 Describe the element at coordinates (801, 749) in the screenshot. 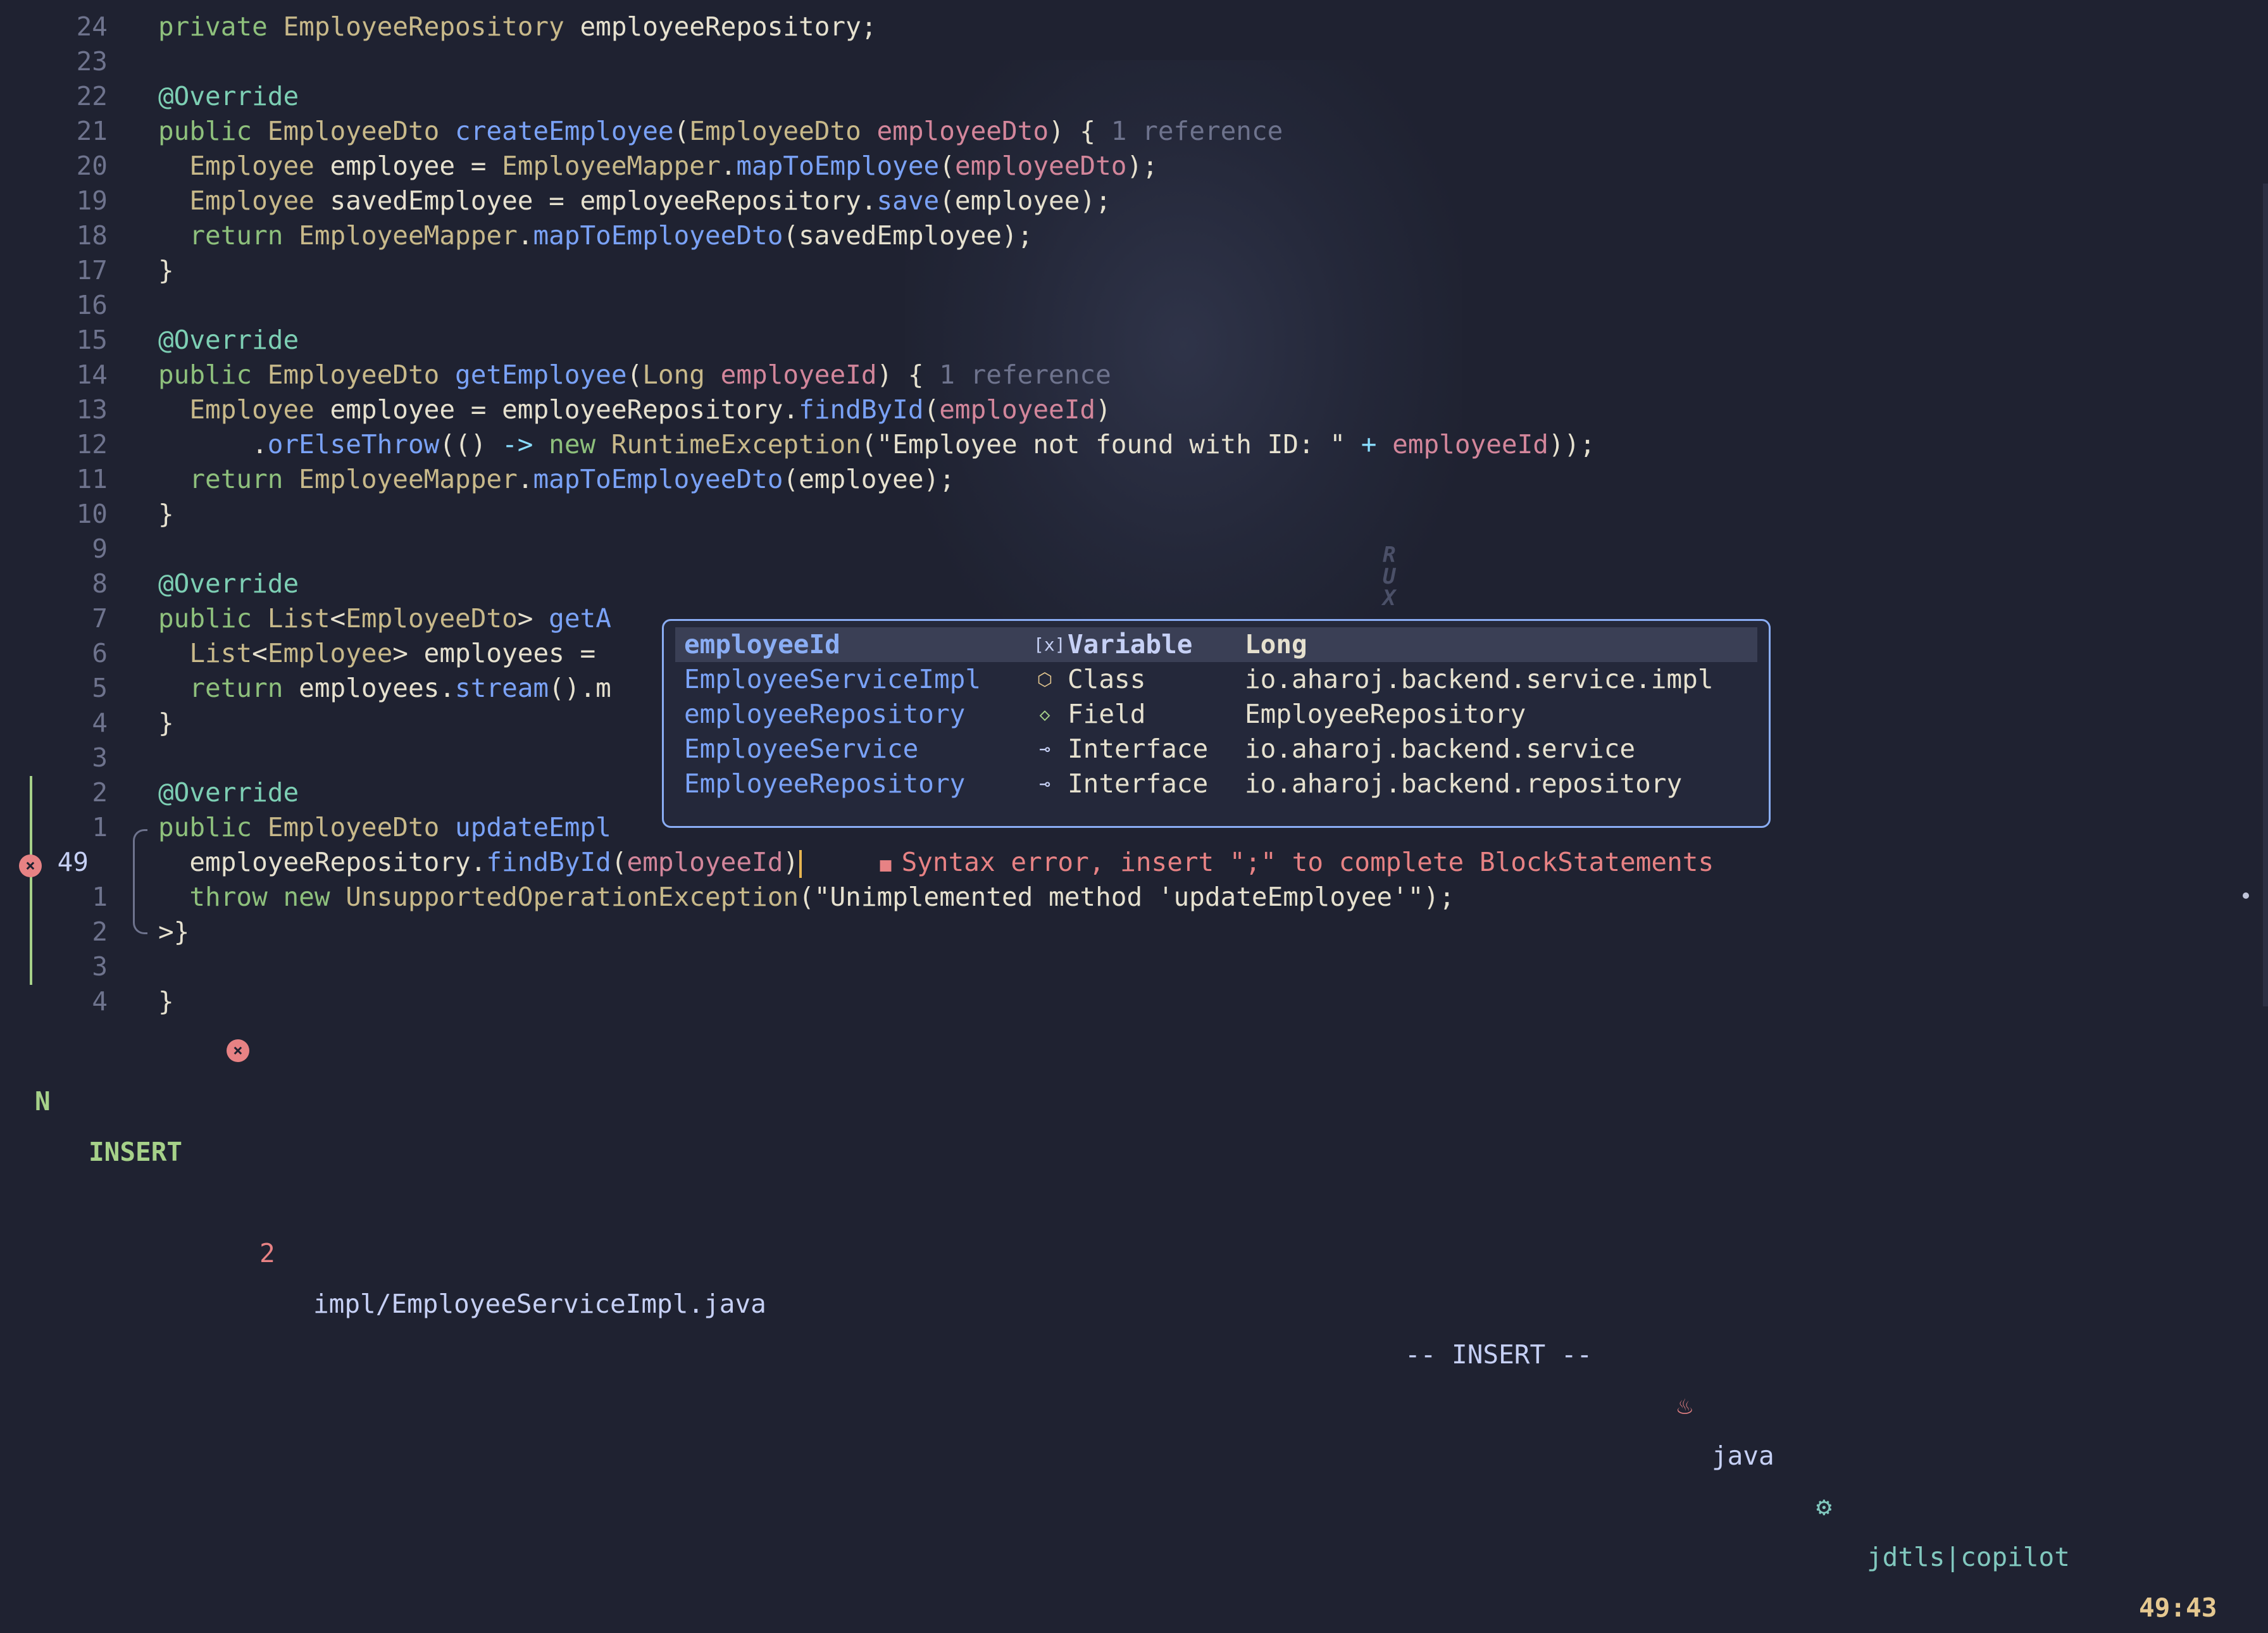

I see `completion-name: EmployeeService` at that location.